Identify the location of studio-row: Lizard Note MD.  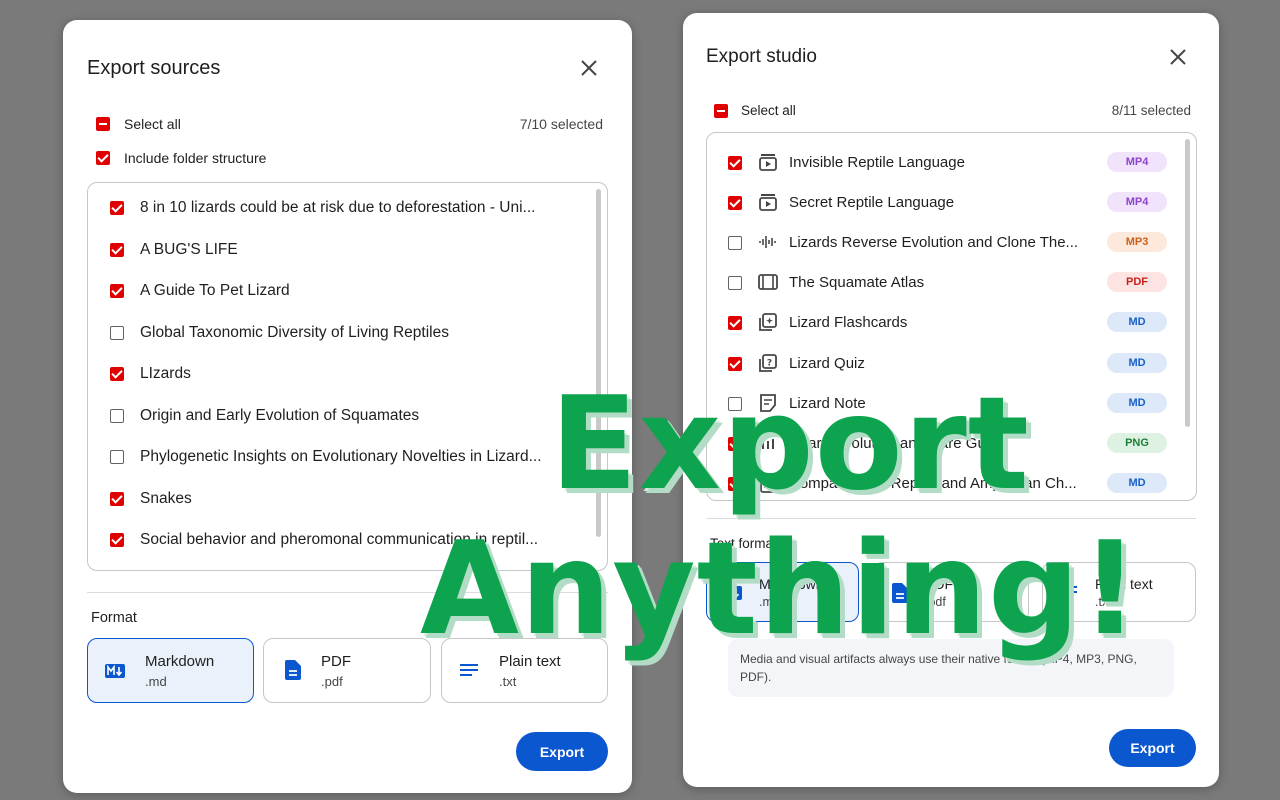
(951, 399).